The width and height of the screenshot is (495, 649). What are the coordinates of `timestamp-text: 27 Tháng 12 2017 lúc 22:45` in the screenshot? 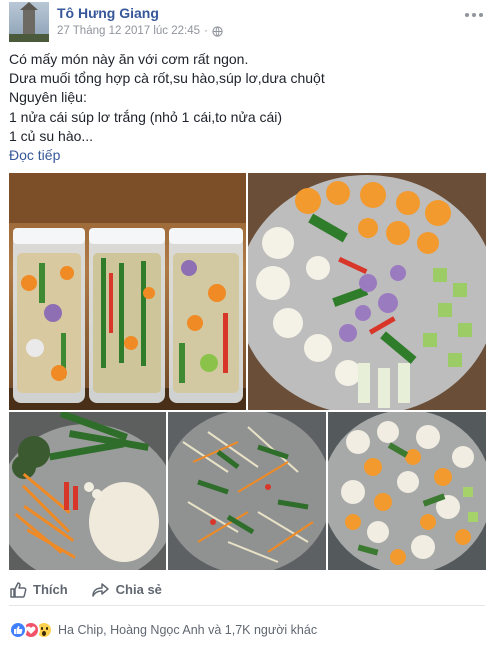 It's located at (128, 31).